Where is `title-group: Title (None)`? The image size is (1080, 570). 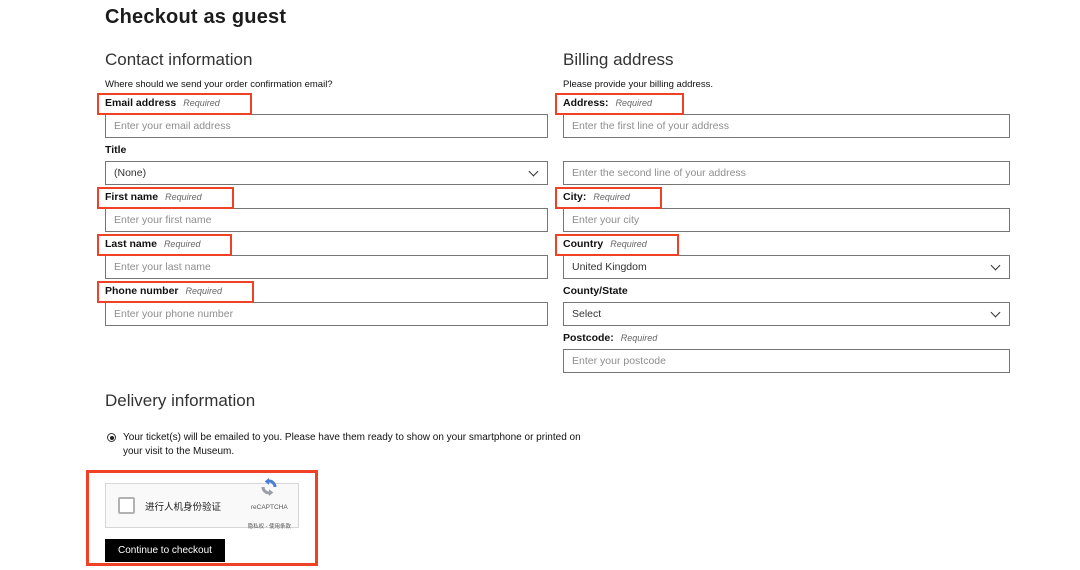 title-group: Title (None) is located at coordinates (326, 167).